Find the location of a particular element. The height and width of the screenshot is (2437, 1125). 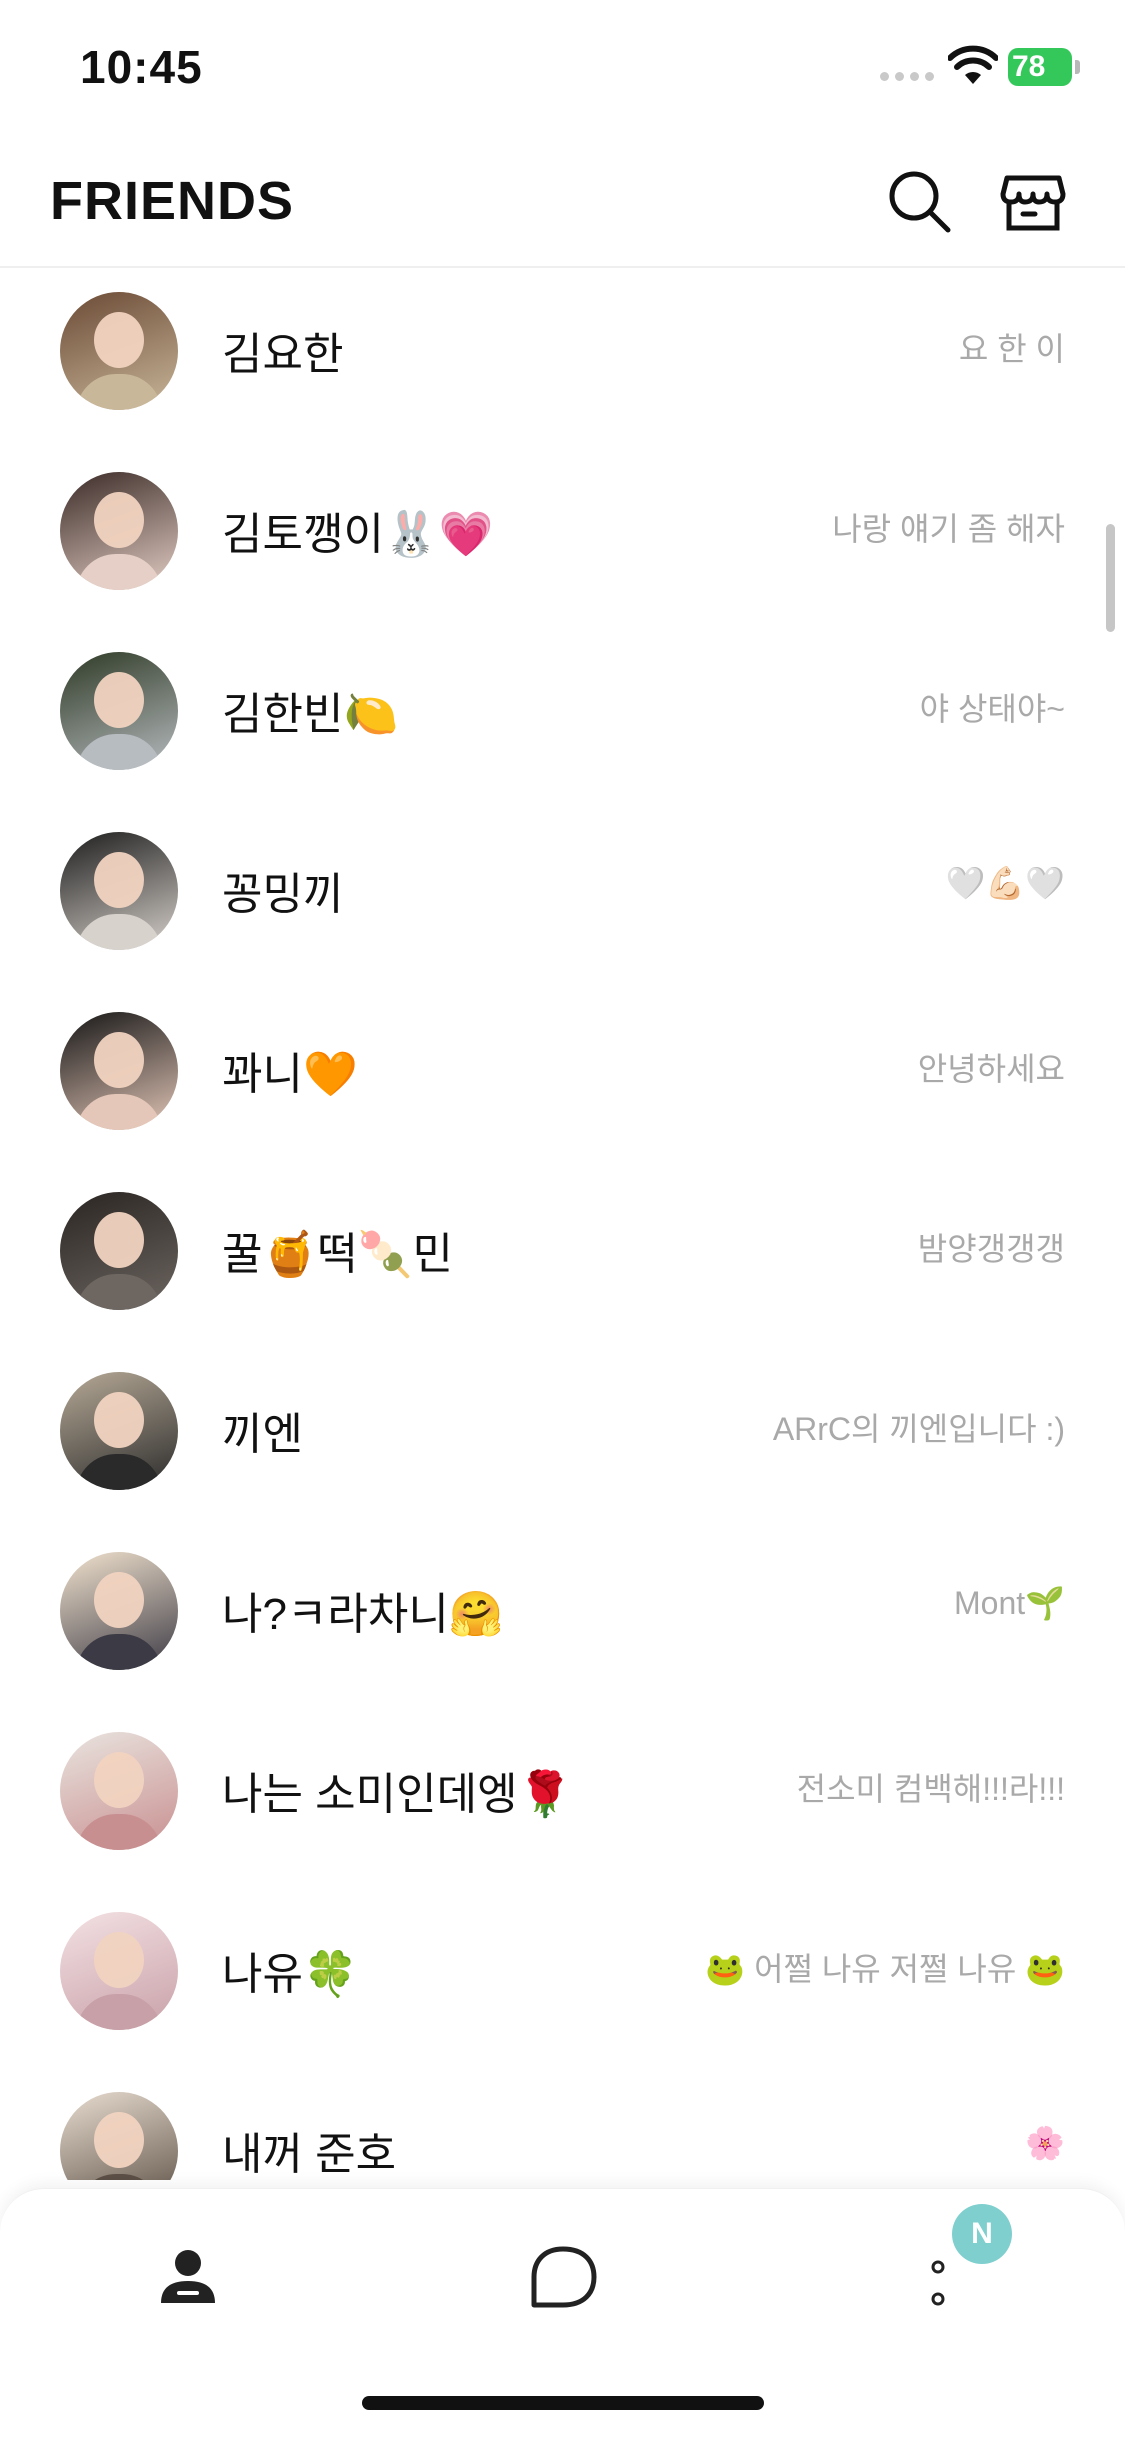

status-bar: 10:45 78 is located at coordinates (562, 70).